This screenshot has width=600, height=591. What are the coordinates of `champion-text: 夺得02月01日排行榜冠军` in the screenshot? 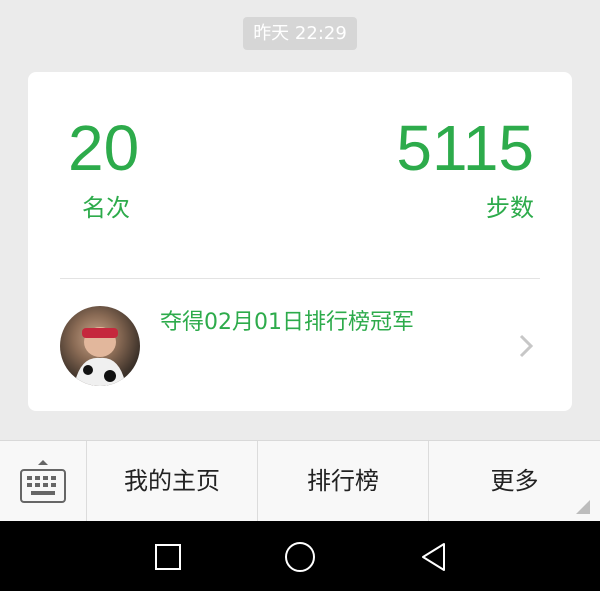 It's located at (287, 322).